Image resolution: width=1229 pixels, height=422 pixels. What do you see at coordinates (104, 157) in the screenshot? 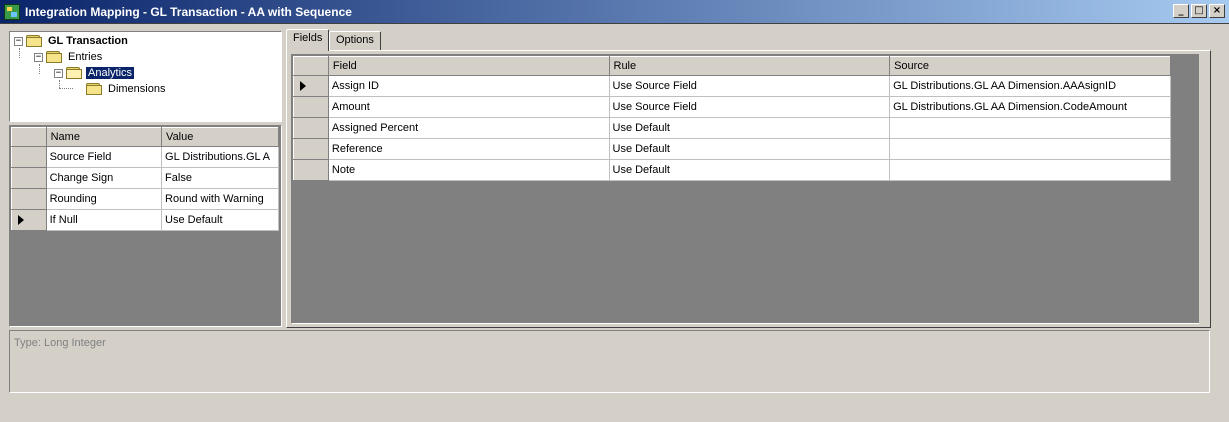
I see `property-name: Source Field` at bounding box center [104, 157].